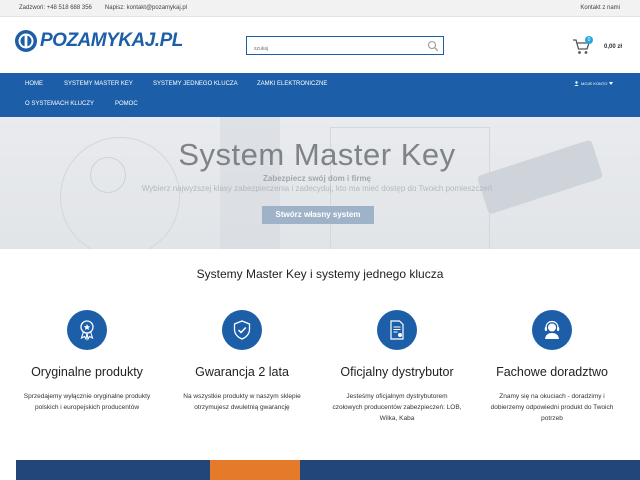 The width and height of the screenshot is (640, 480). Describe the element at coordinates (332, 49) in the screenshot. I see `search-input` at that location.